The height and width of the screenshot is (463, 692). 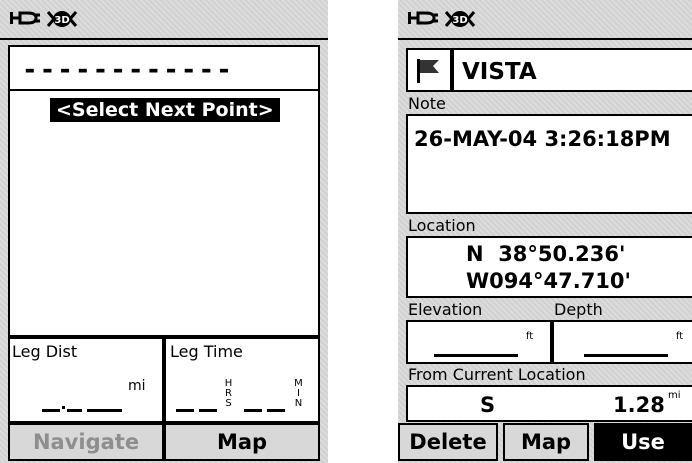 What do you see at coordinates (128, 70) in the screenshot?
I see `route-name-field: ------------` at bounding box center [128, 70].